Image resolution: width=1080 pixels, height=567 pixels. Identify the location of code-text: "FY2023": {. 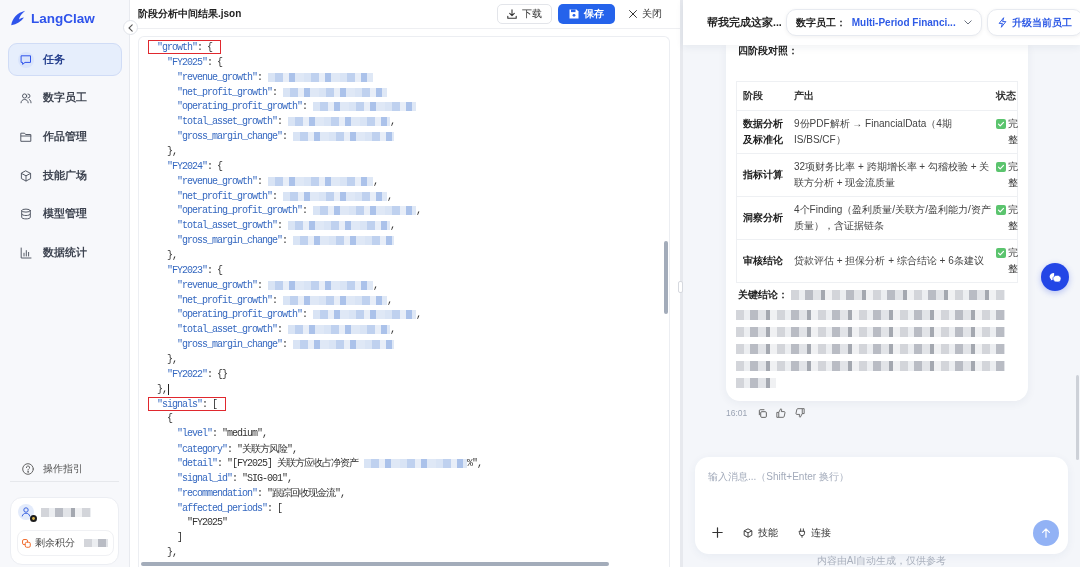
(195, 270).